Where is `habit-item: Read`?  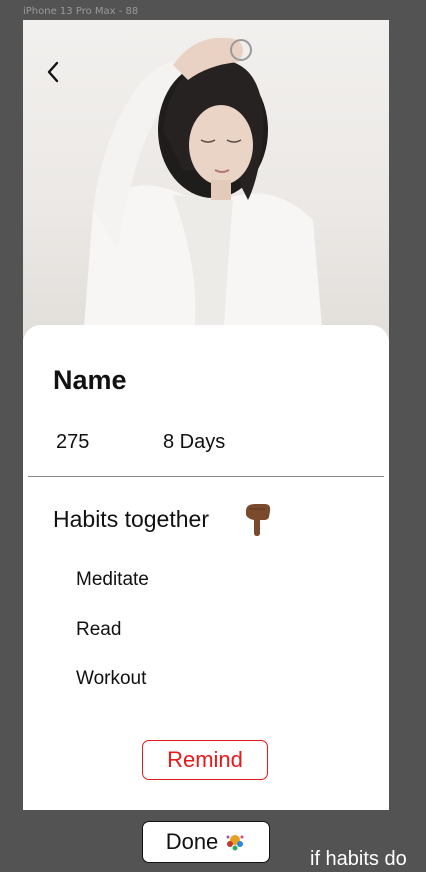 habit-item: Read is located at coordinates (99, 629).